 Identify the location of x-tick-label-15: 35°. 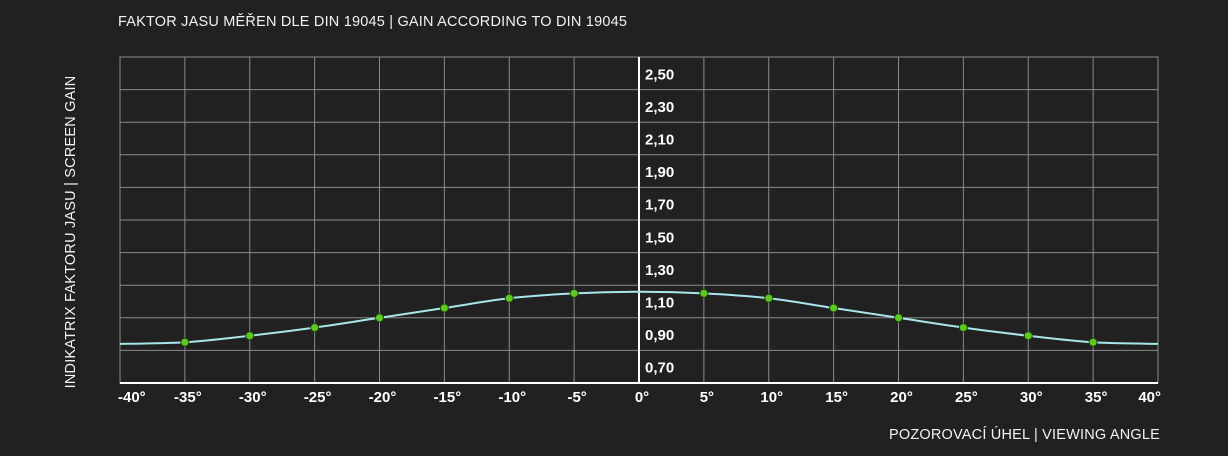
(1096, 397).